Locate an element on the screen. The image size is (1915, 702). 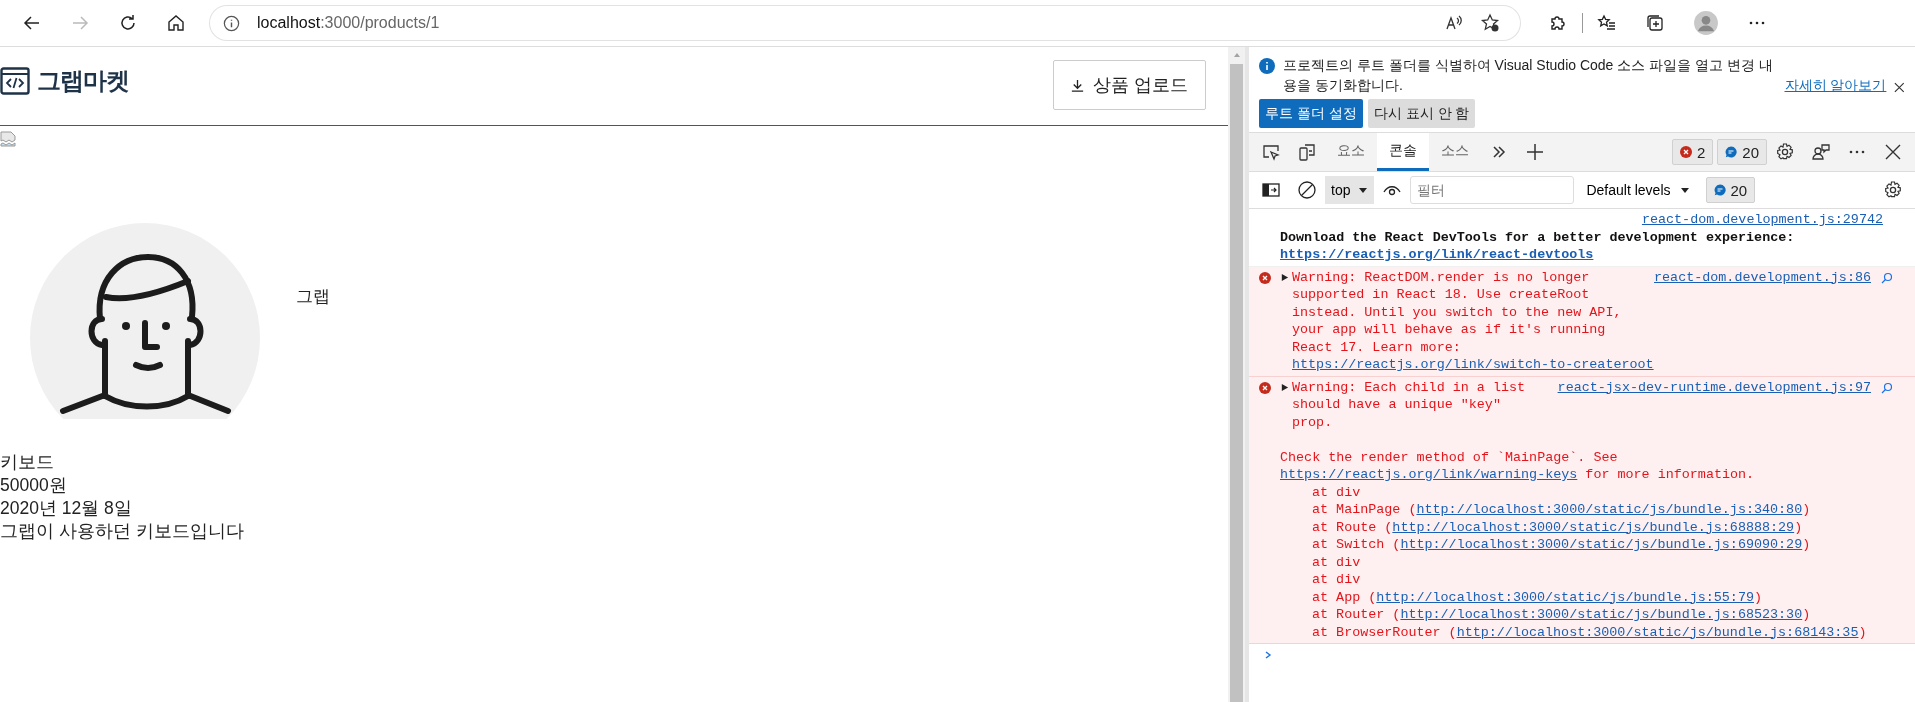
address-field: localhost:3000/products/1 is located at coordinates (865, 23).